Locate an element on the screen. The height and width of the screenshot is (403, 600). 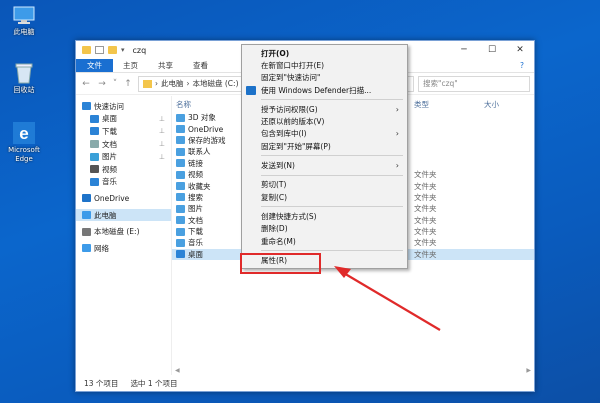
annotation-arrow is located at coordinates (387, 298).